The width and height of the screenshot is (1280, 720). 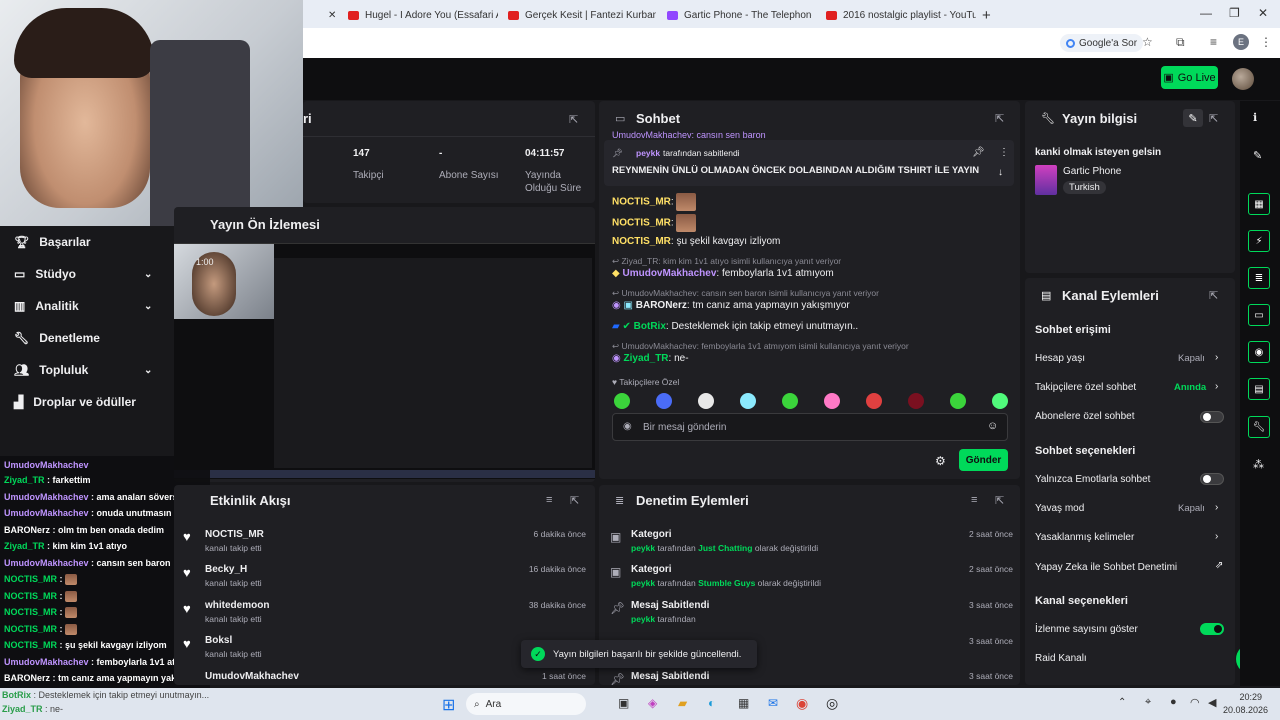 I want to click on window-close-icon: ✕, so click(x=1263, y=13).